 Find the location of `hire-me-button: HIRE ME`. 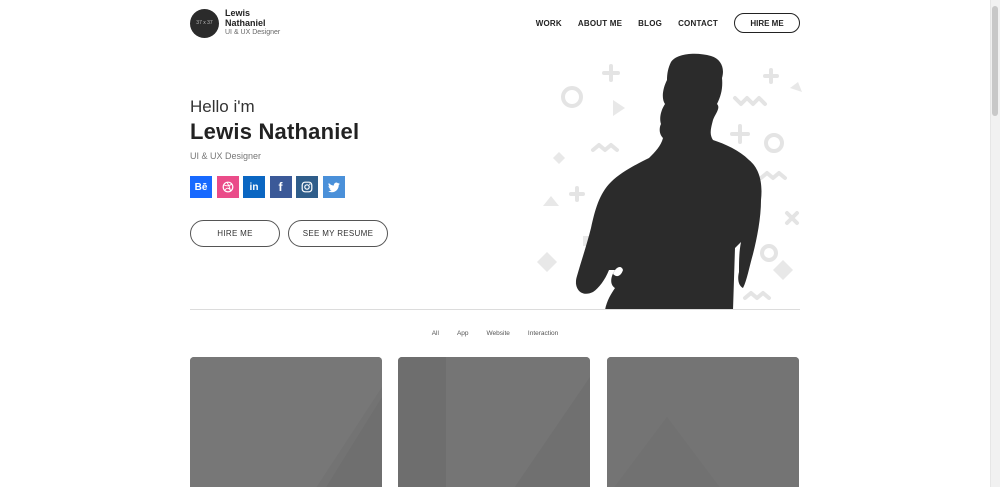

hire-me-button: HIRE ME is located at coordinates (235, 233).